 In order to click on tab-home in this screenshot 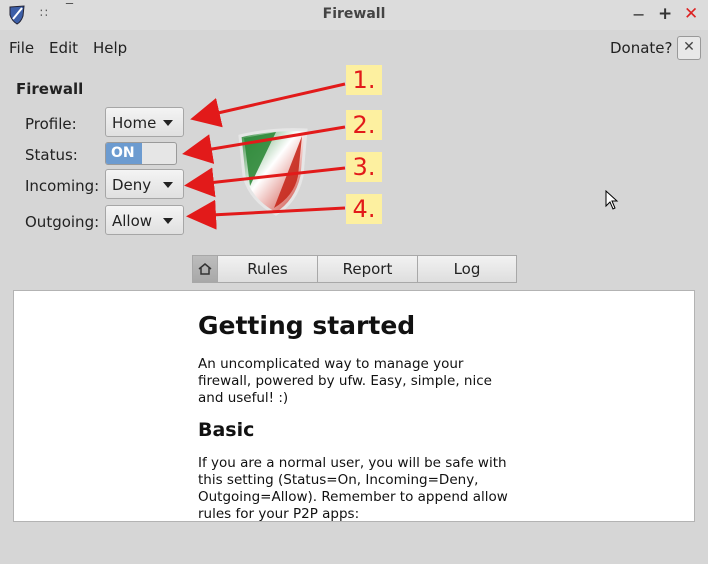, I will do `click(205, 269)`.